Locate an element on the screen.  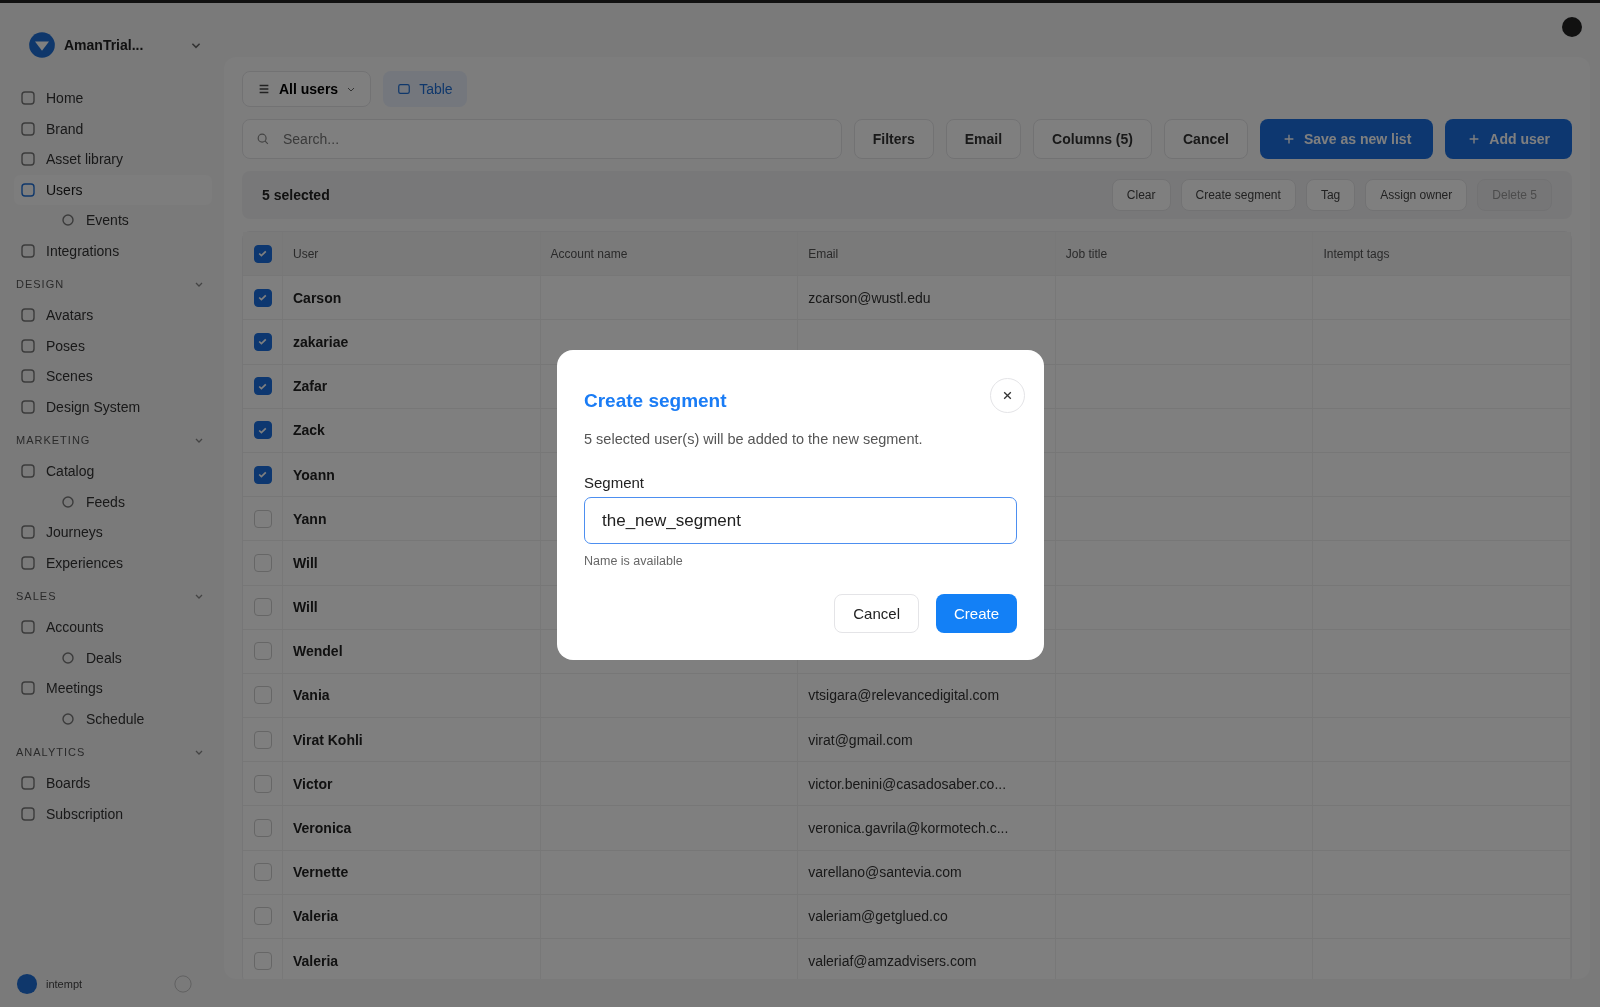
nav-item: Home is located at coordinates (113, 98).